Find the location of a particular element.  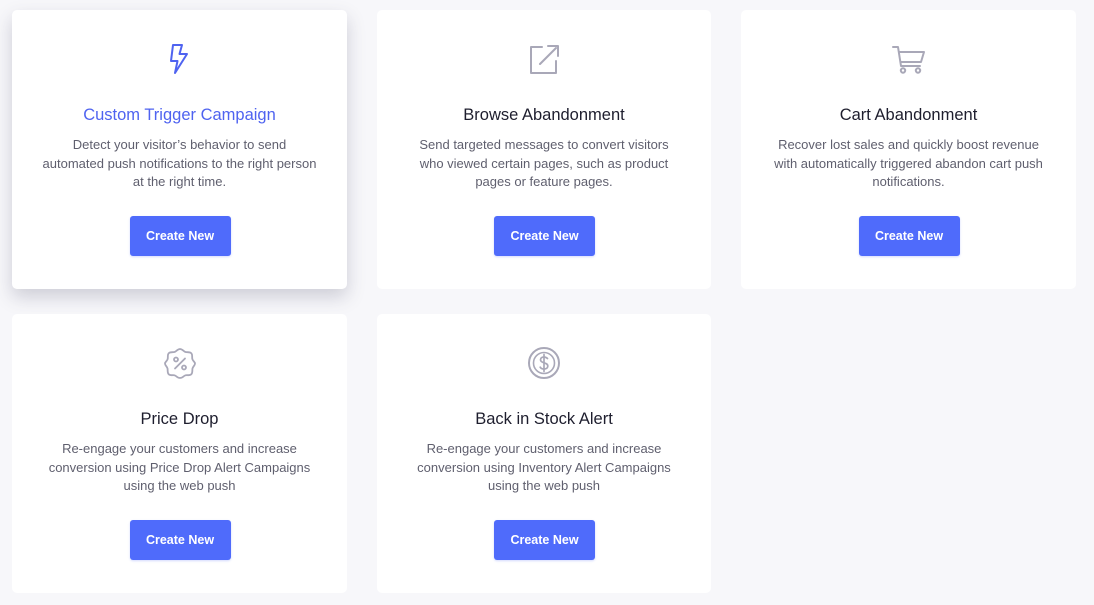

external-link-icon is located at coordinates (544, 59).